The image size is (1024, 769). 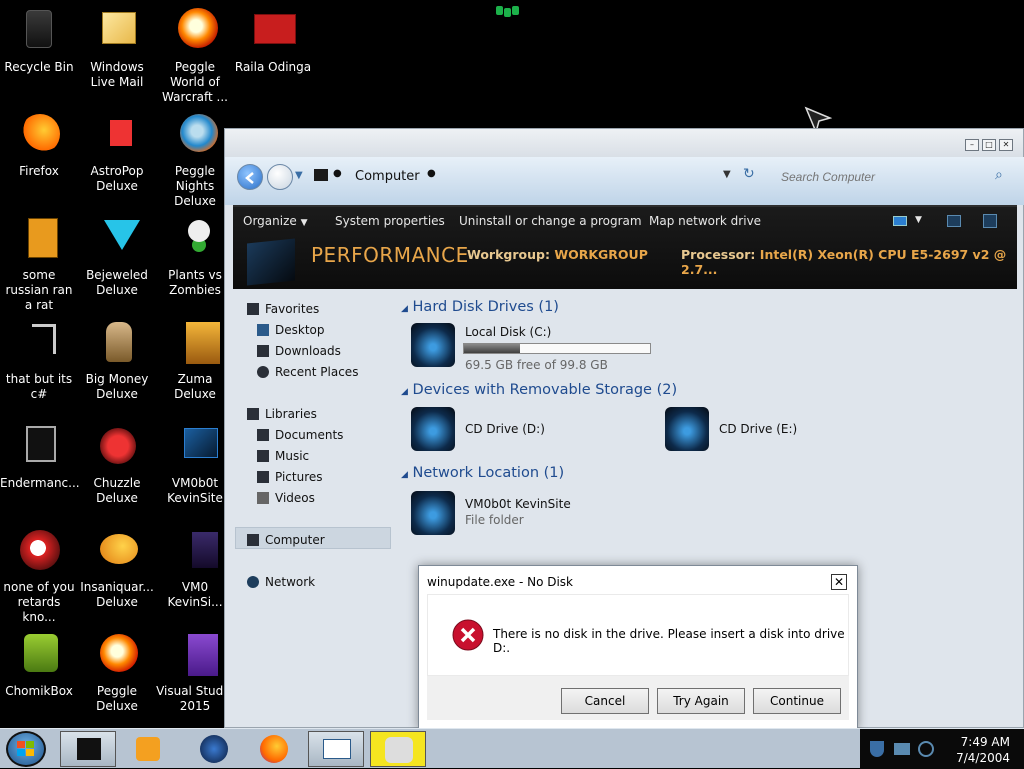 I want to click on taskbar-media-player-button, so click(x=148, y=749).